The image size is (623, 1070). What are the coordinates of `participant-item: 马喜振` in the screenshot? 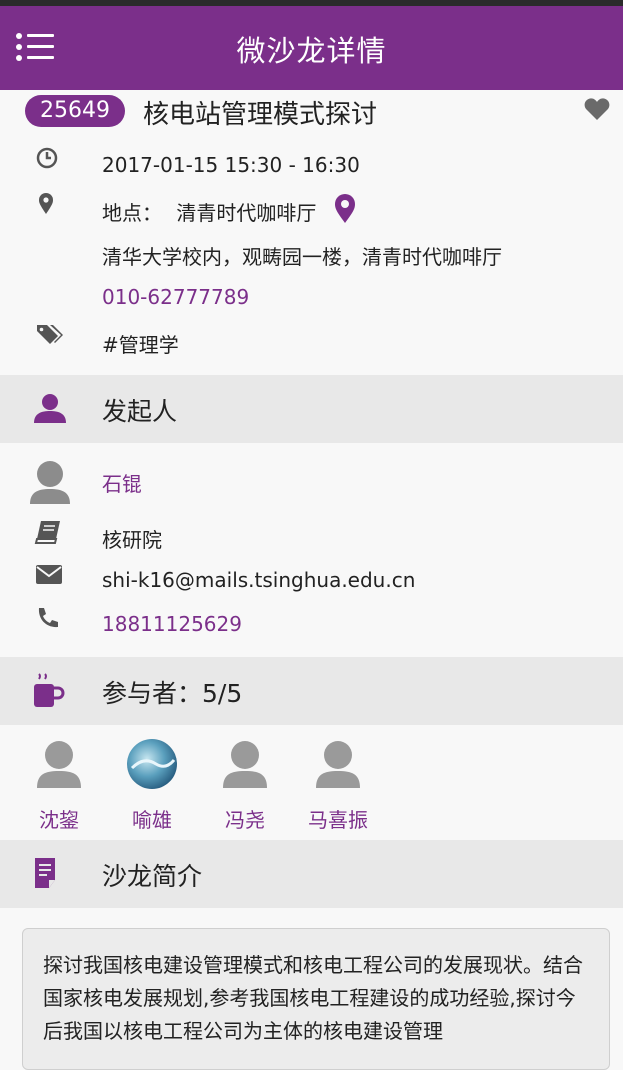 It's located at (338, 785).